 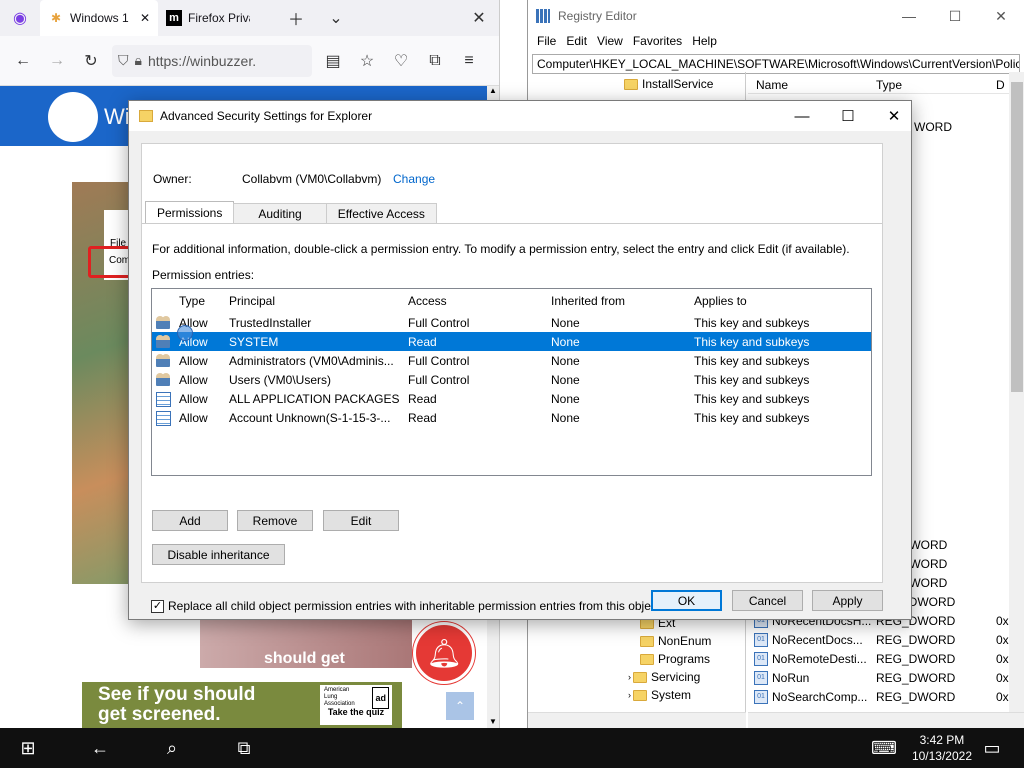 What do you see at coordinates (942, 748) in the screenshot?
I see `system-clock: 3:42 PM 10/13/2022` at bounding box center [942, 748].